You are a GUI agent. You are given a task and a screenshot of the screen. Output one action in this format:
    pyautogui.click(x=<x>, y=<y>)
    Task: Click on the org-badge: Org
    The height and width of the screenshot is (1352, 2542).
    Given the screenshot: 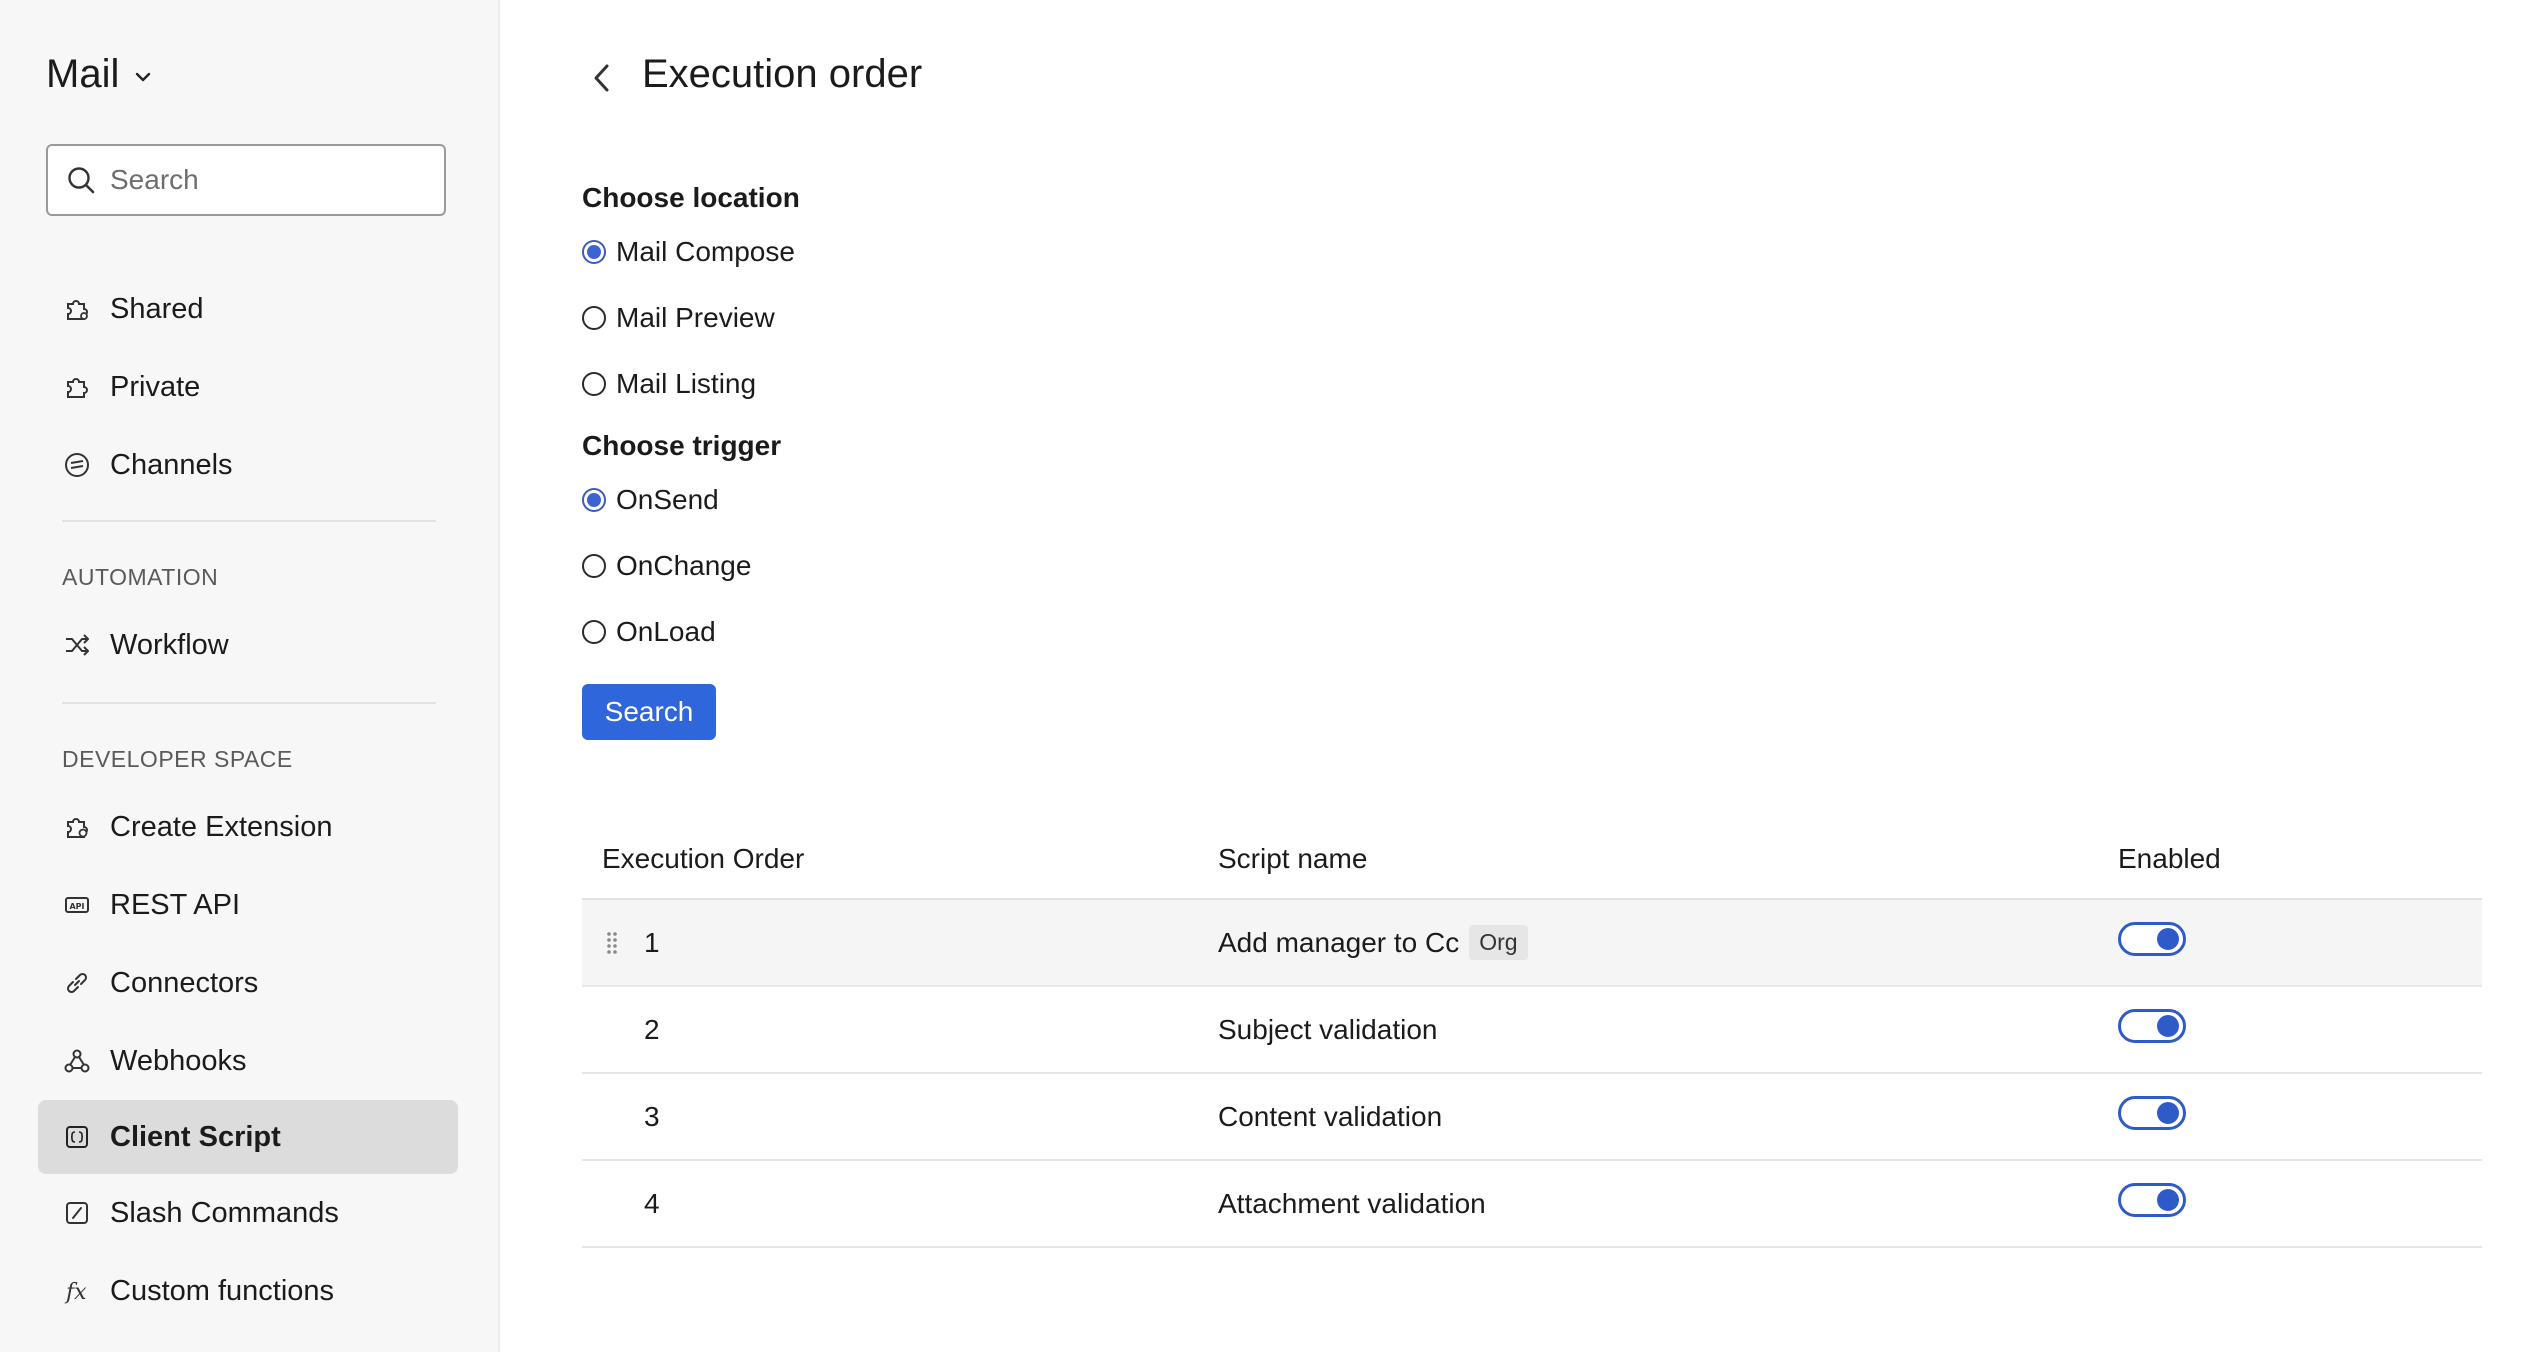 What is the action you would take?
    pyautogui.click(x=1498, y=942)
    